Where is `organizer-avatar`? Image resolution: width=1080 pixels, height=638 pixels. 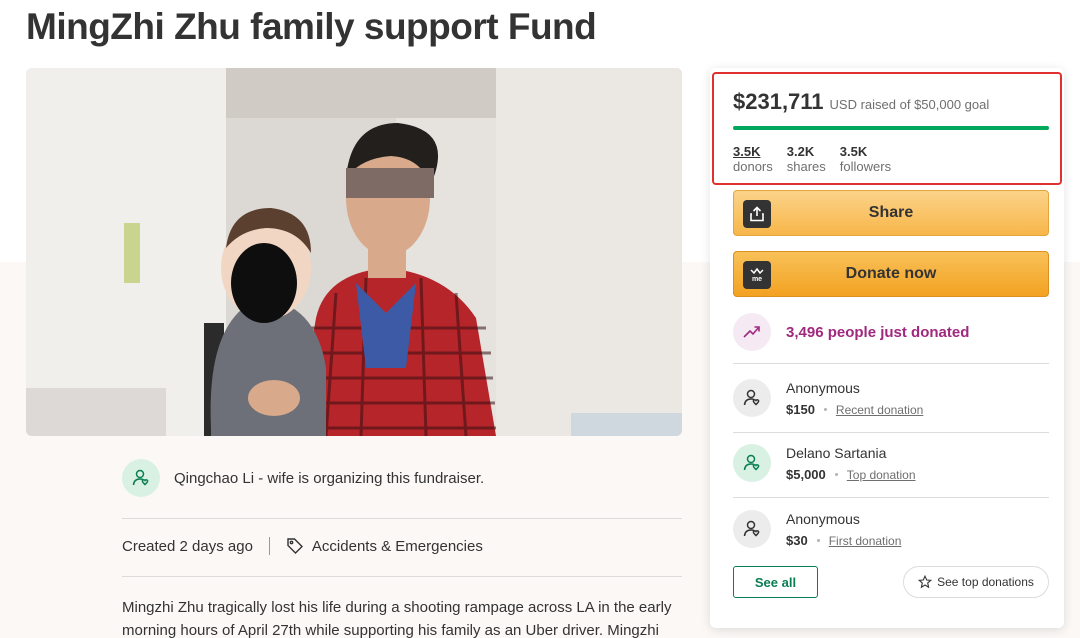 organizer-avatar is located at coordinates (141, 478).